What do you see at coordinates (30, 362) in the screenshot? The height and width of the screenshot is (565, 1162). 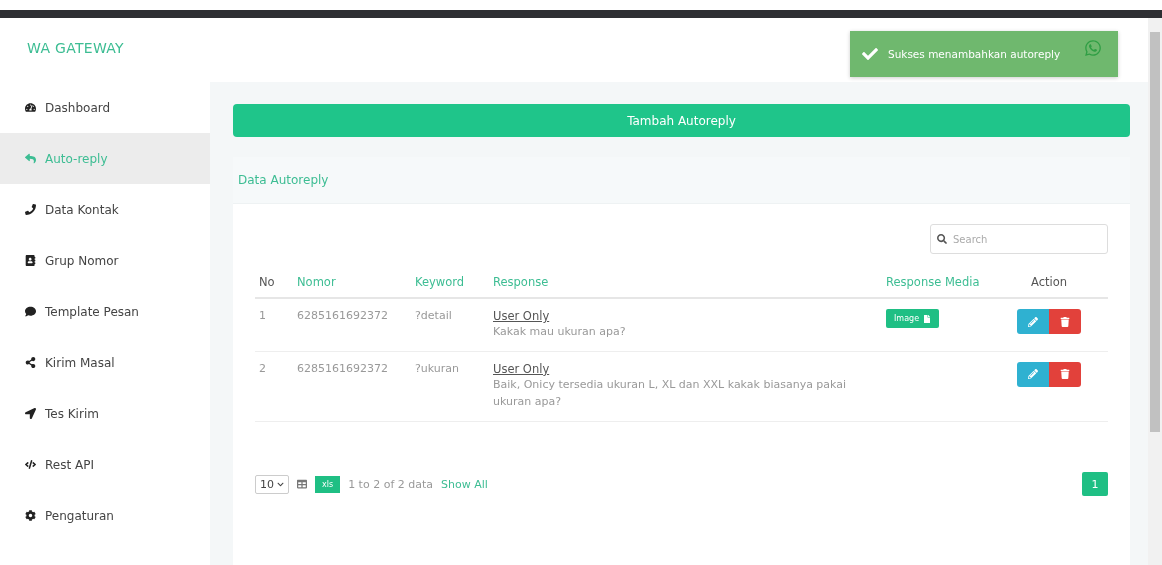 I see `share-icon` at bounding box center [30, 362].